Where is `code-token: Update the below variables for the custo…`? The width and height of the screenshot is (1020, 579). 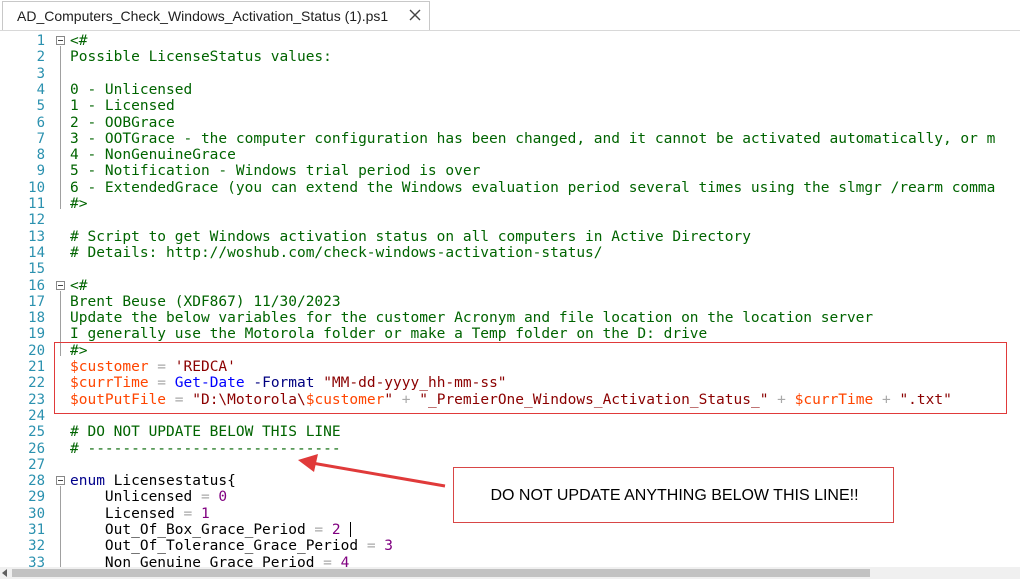
code-token: Update the below variables for the custo… is located at coordinates (472, 318).